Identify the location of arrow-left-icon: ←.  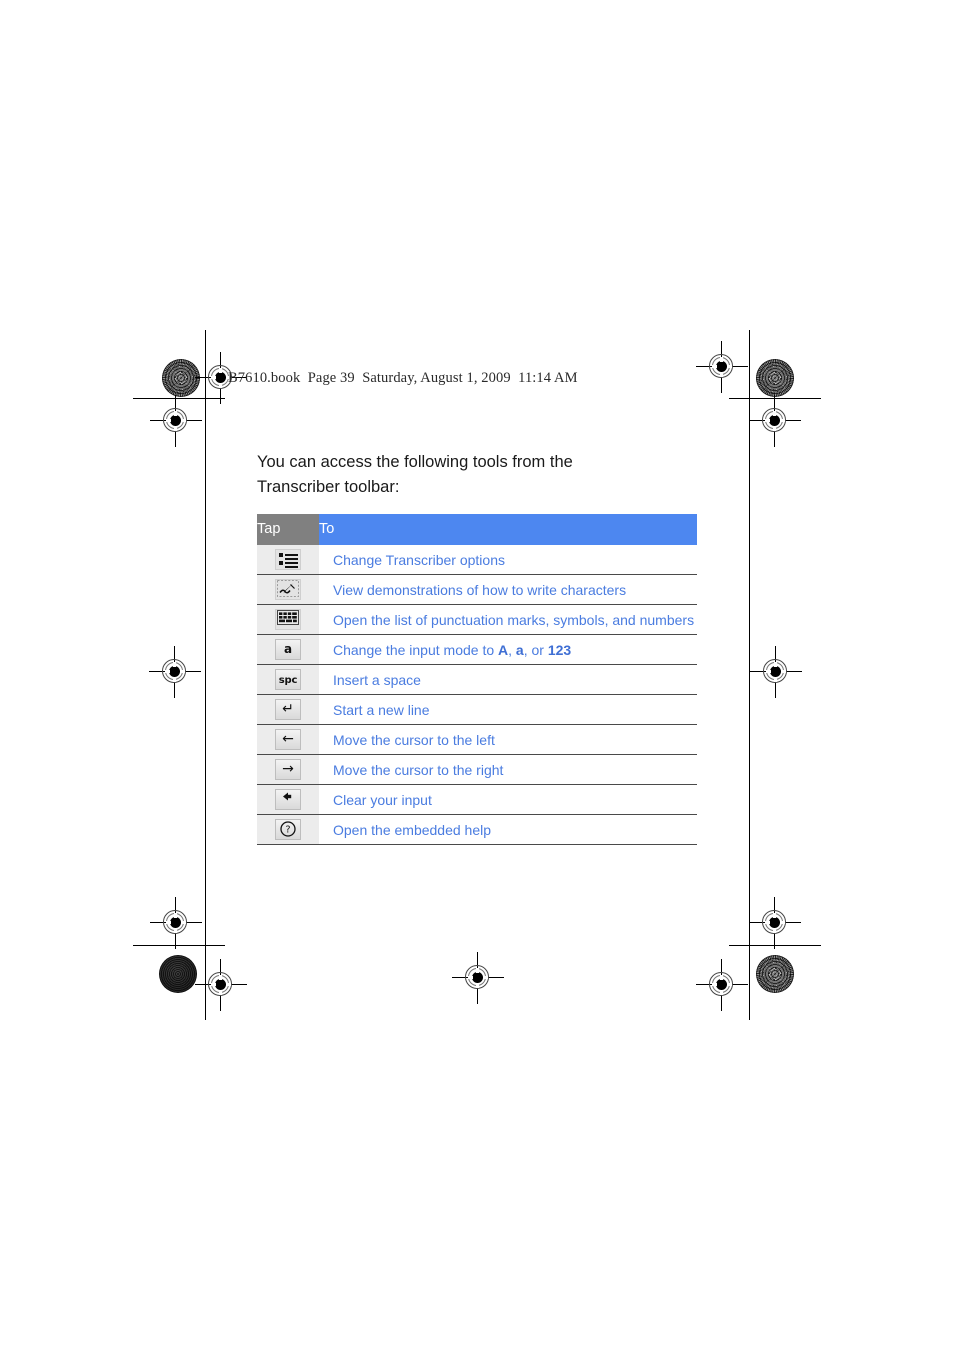
(288, 739).